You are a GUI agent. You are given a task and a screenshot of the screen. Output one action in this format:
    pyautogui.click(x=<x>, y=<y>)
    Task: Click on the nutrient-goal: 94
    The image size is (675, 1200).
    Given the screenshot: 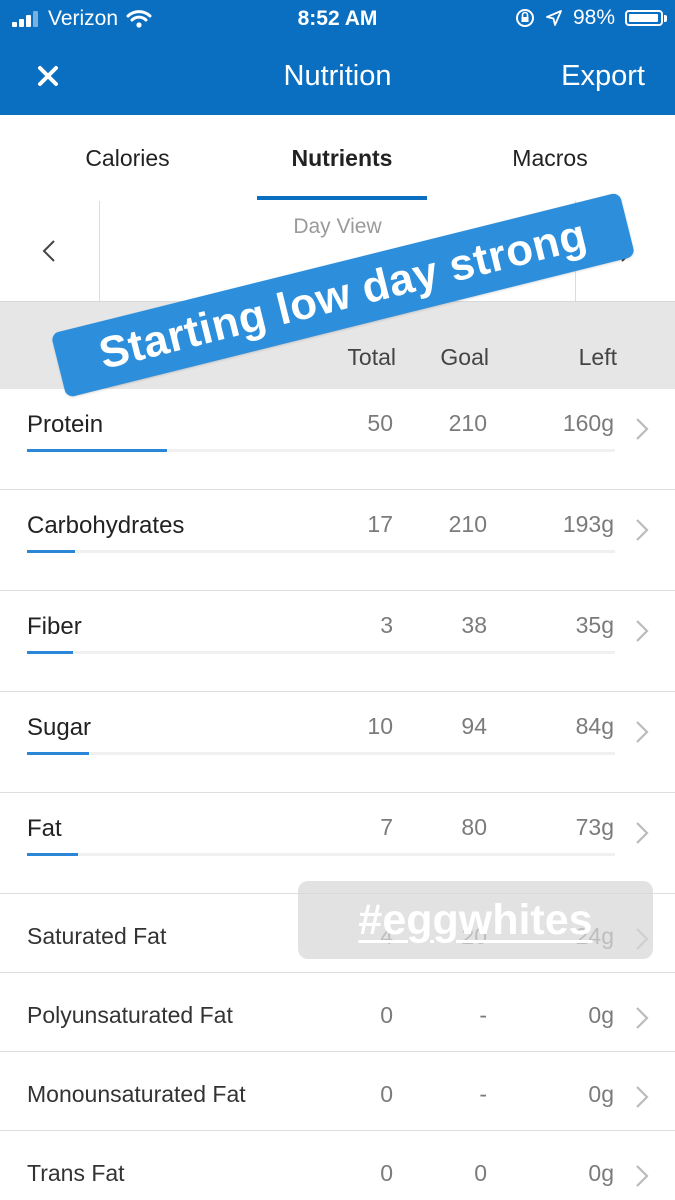 What is the action you would take?
    pyautogui.click(x=474, y=726)
    